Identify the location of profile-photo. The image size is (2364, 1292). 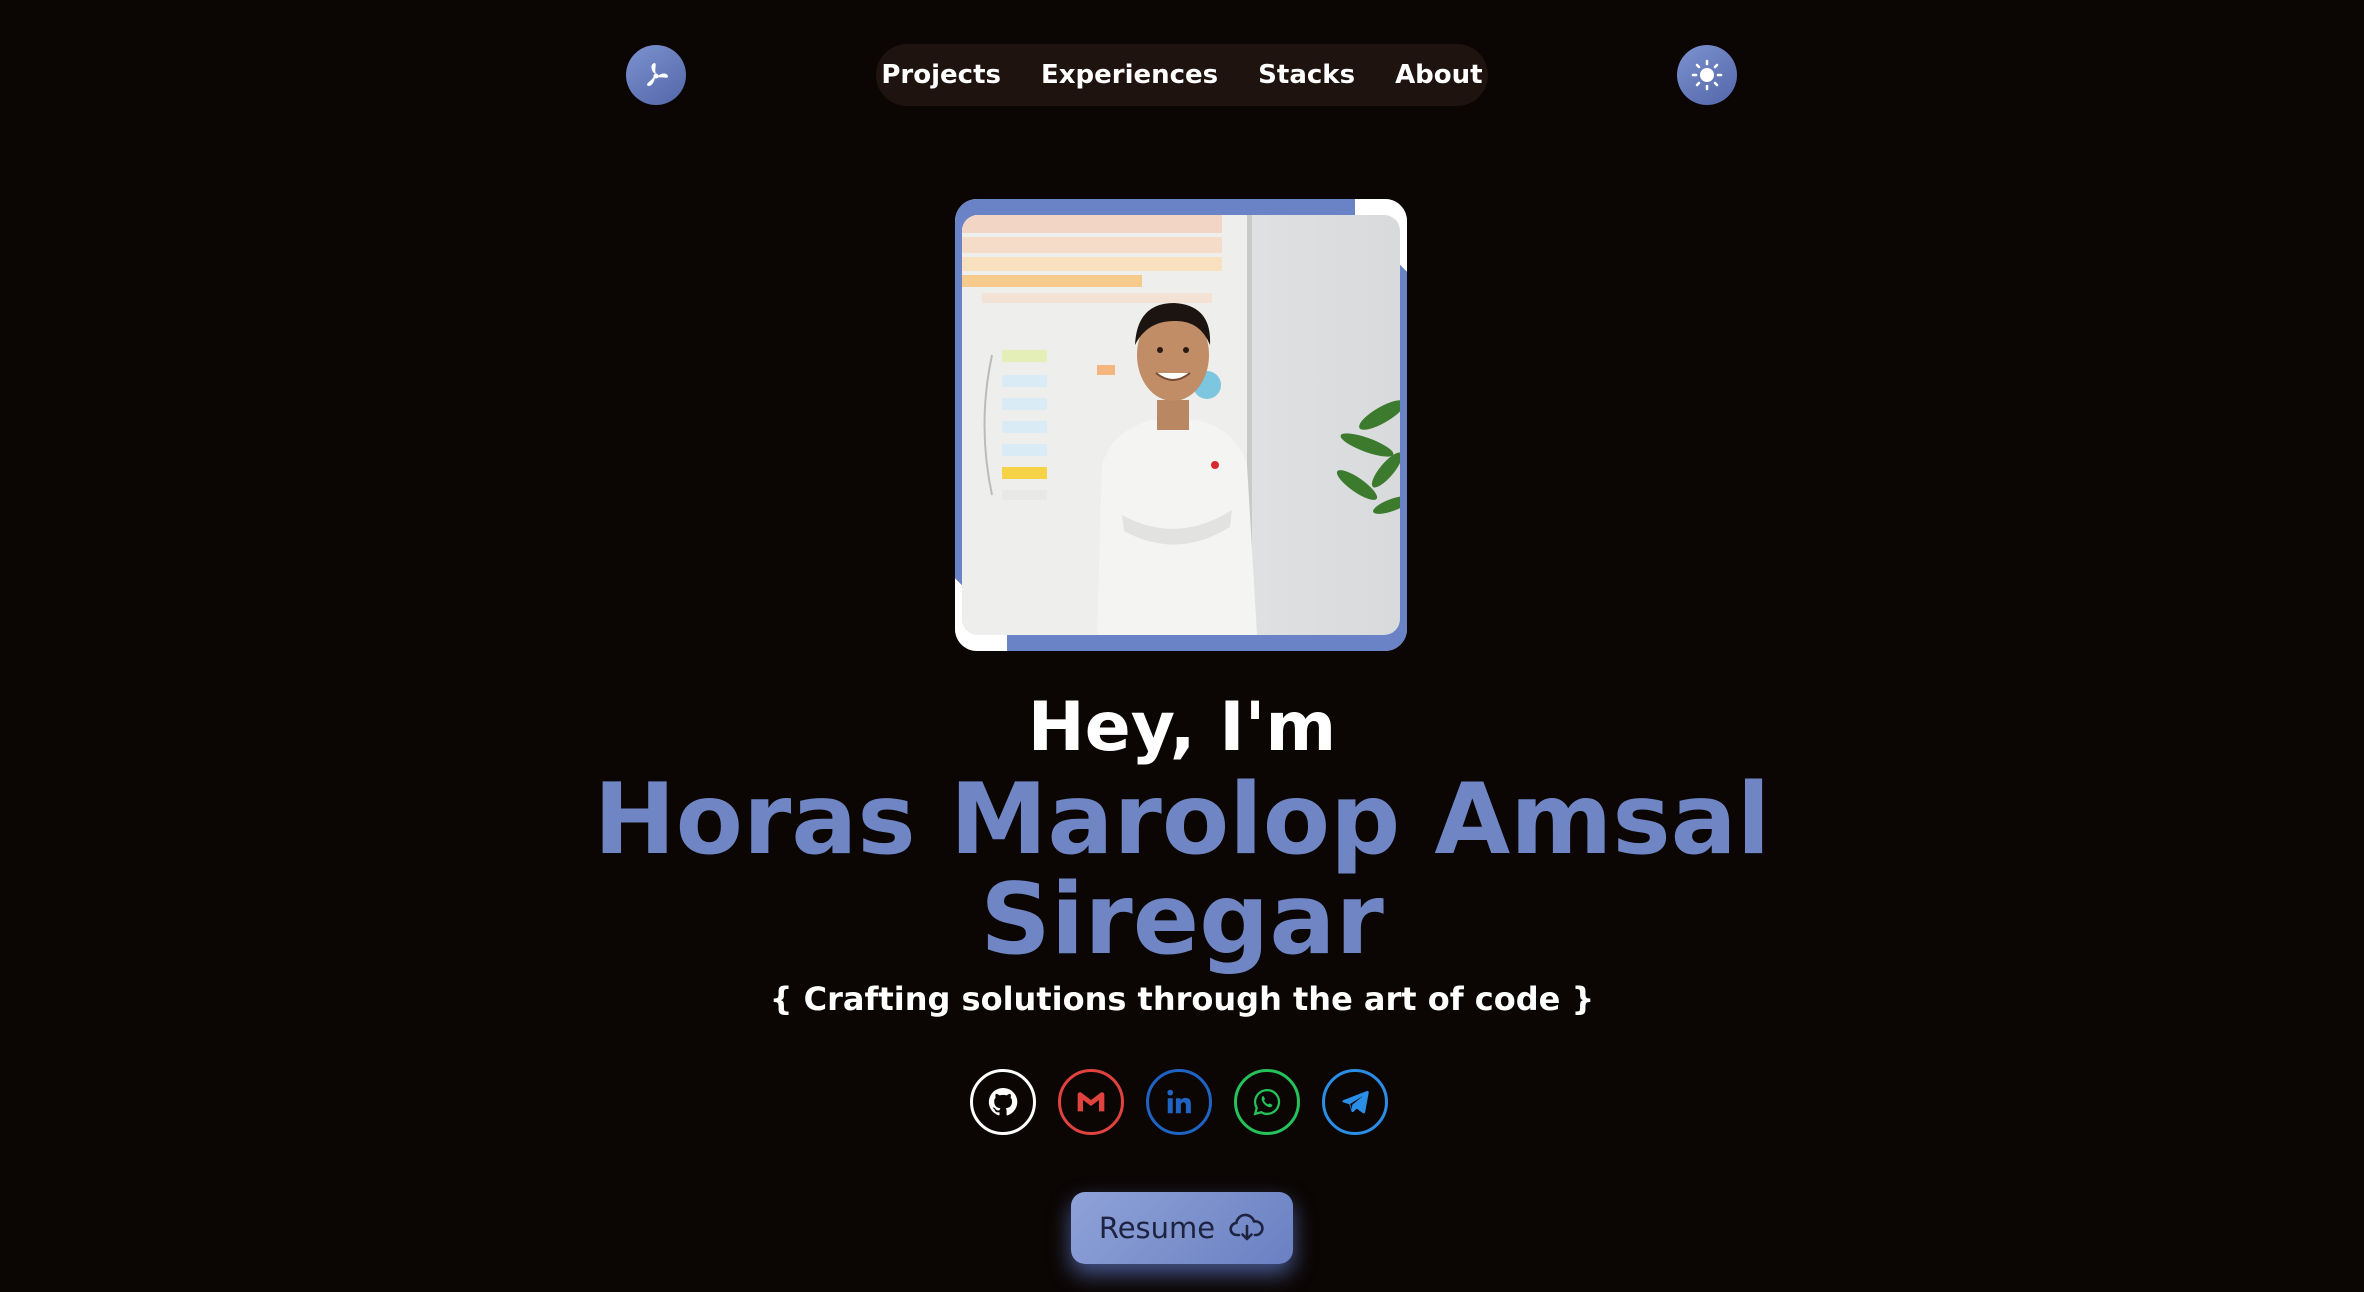
(1181, 425).